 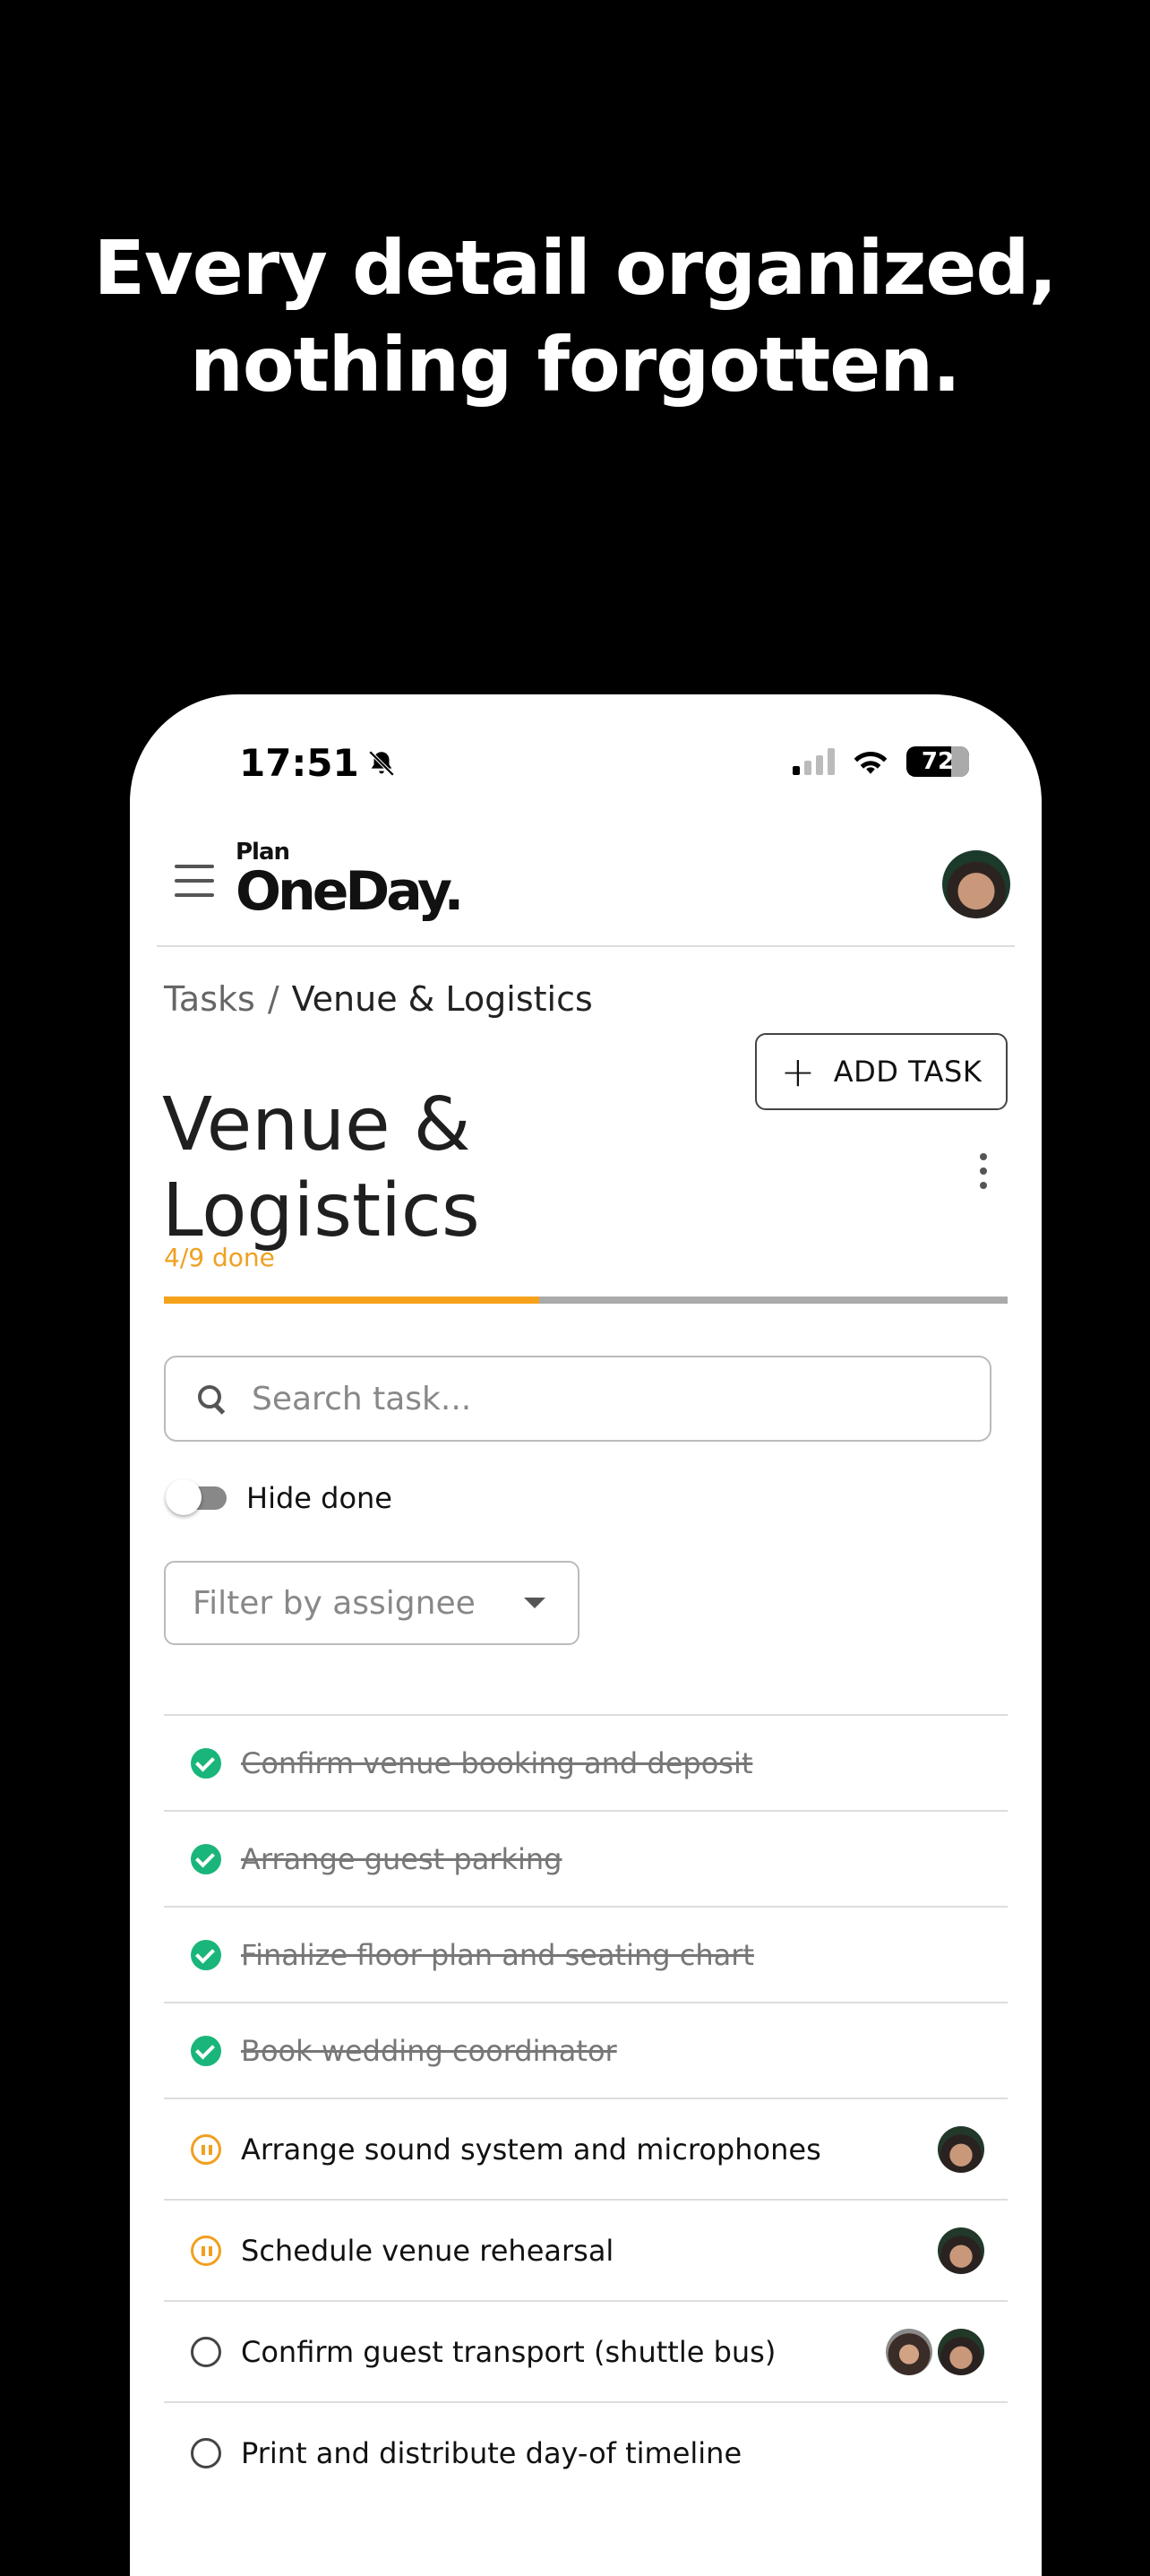 What do you see at coordinates (814, 761) in the screenshot?
I see `cellular-signal-icon` at bounding box center [814, 761].